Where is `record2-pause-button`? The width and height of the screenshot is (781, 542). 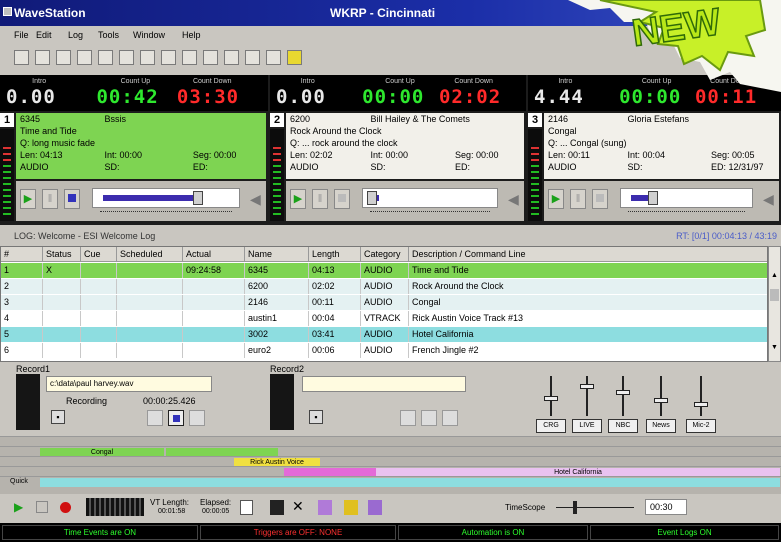
record2-pause-button is located at coordinates (408, 418).